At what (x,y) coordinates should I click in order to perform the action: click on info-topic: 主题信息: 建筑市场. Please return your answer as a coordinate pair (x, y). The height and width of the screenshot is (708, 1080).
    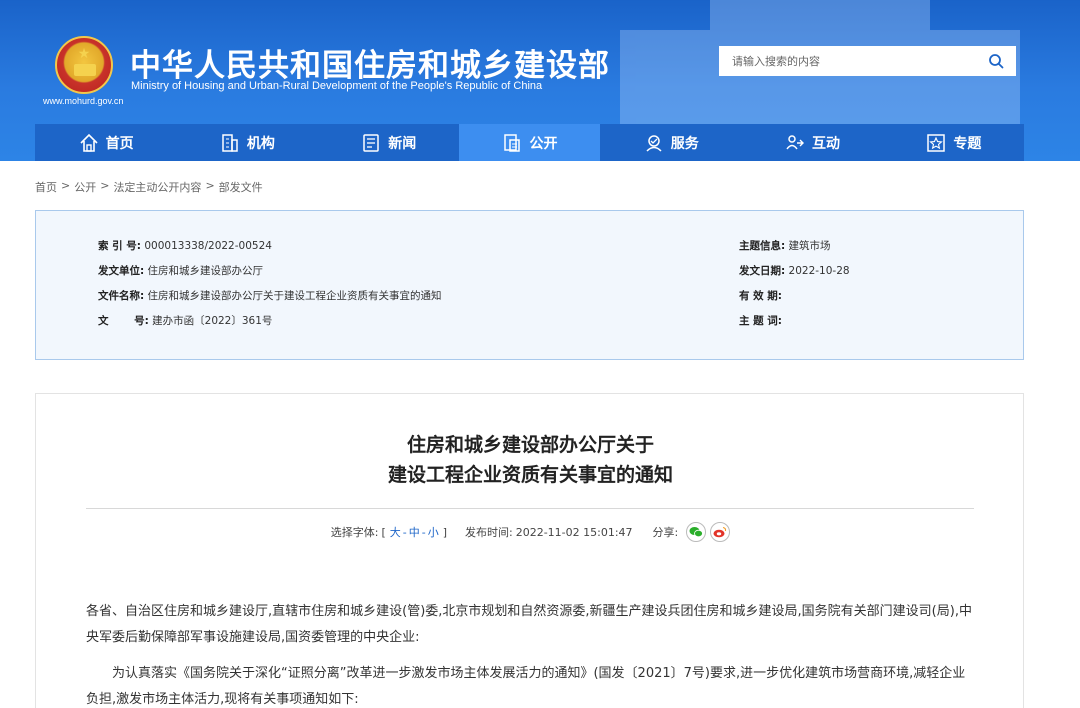
    Looking at the image, I should click on (785, 245).